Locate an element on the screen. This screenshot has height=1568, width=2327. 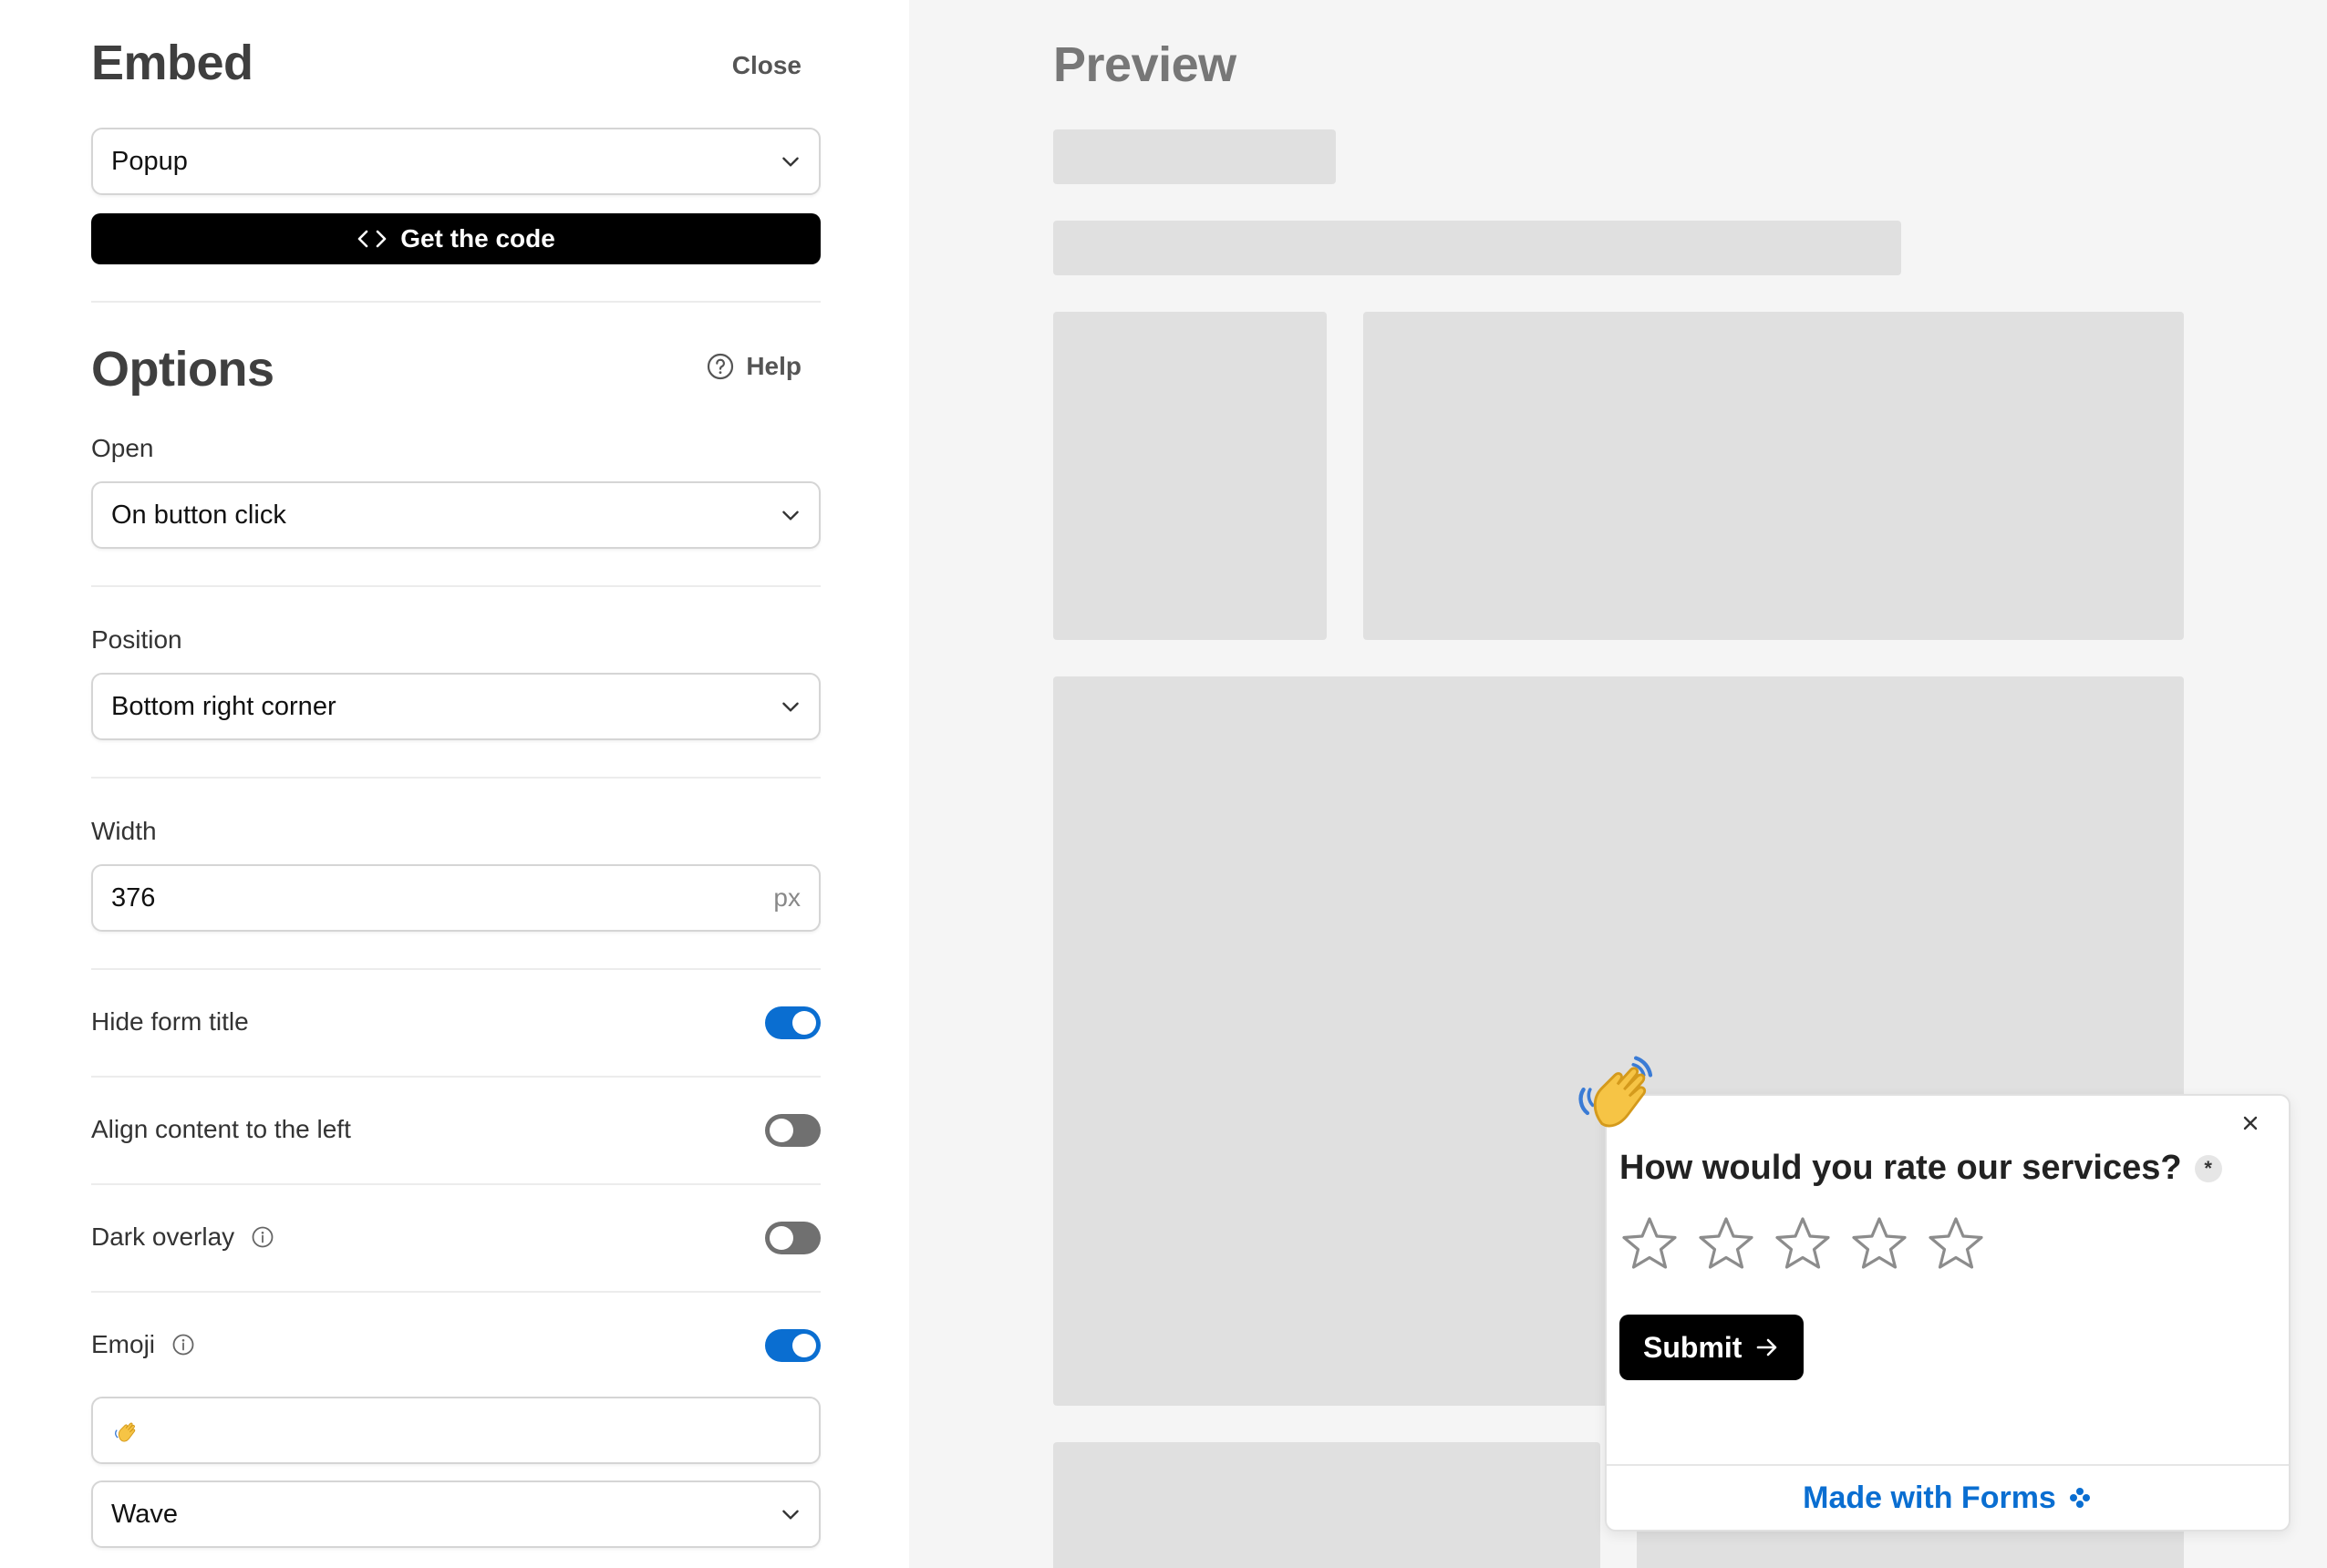
required-badge: * is located at coordinates (2208, 1168).